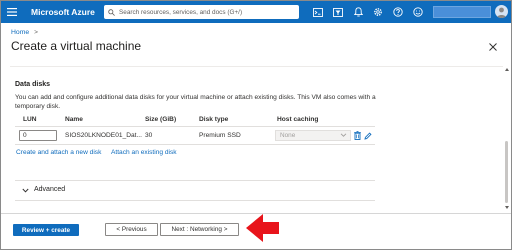  Describe the element at coordinates (58, 152) in the screenshot. I see `create-and-attach-disk-link: Create and attach a new disk` at that location.